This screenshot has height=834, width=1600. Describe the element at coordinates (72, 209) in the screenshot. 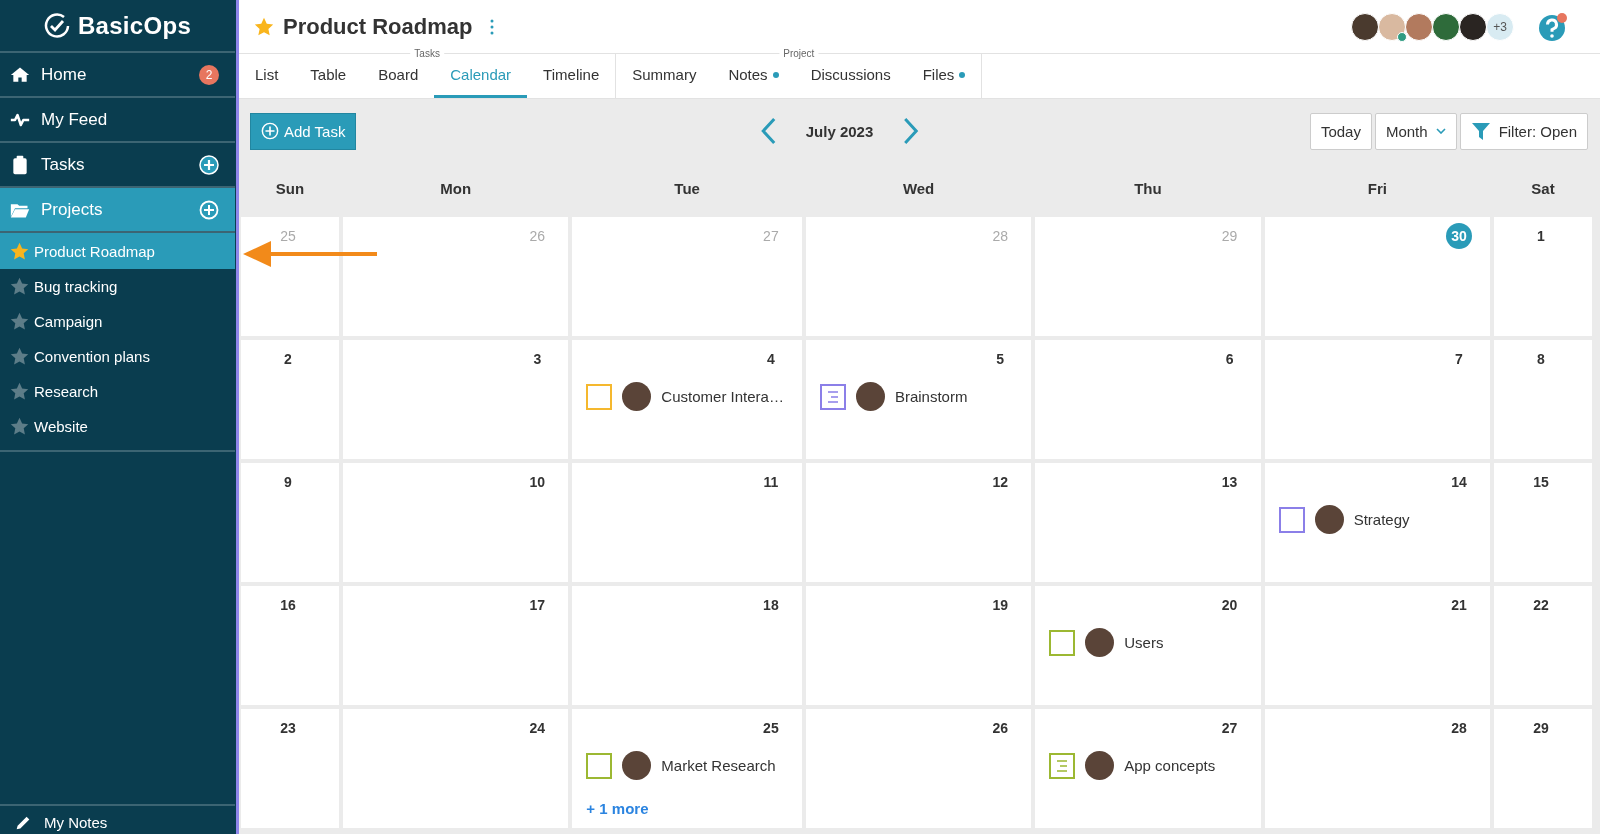

I see `nav-label: Projects` at that location.